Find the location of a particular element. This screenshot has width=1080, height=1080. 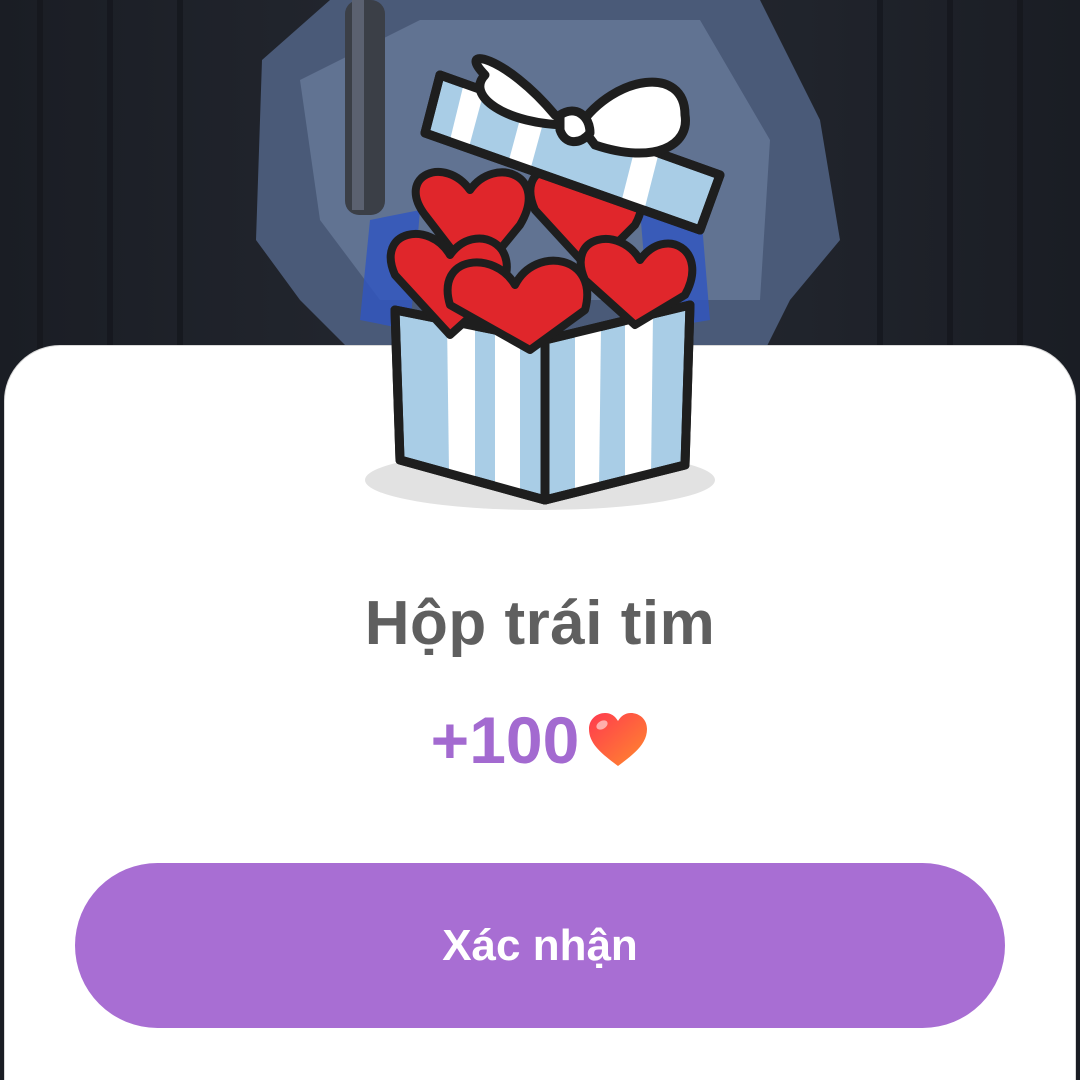

dialog-title: Hộp trái tim is located at coordinates (540, 623).